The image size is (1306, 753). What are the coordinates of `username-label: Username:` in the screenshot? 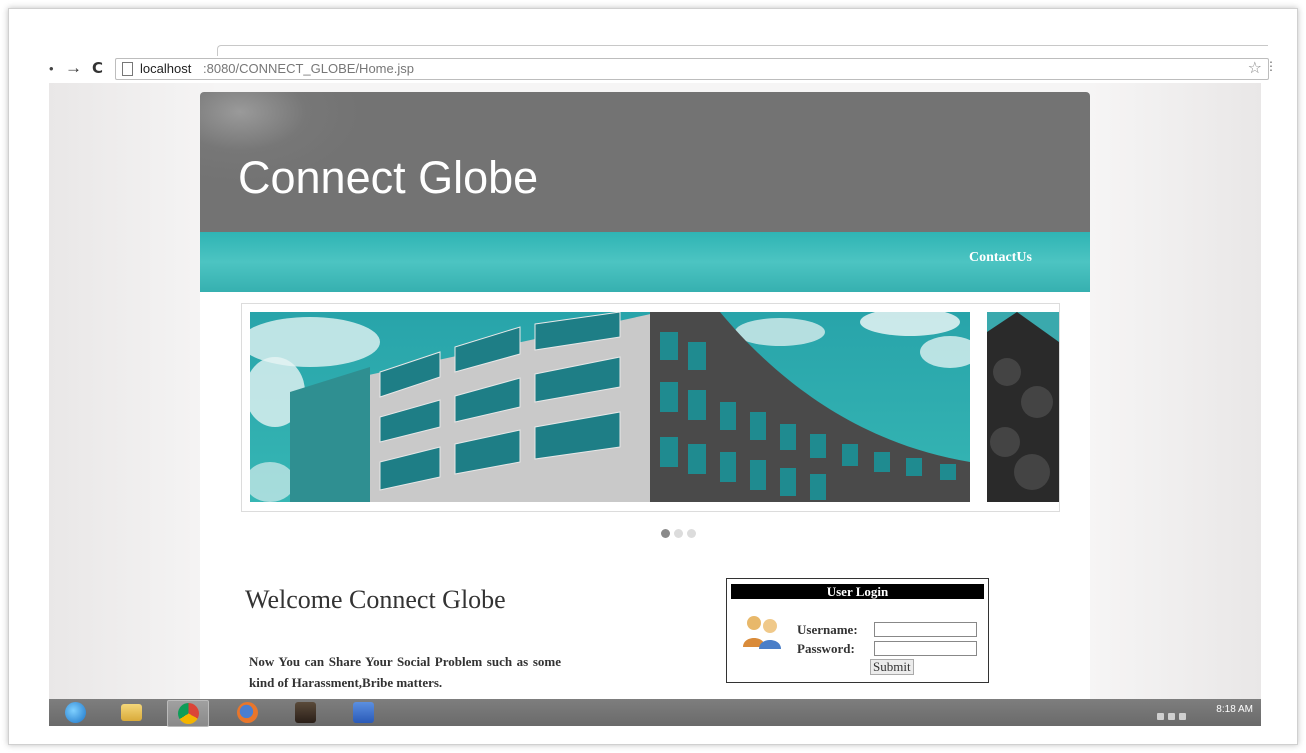 It's located at (827, 629).